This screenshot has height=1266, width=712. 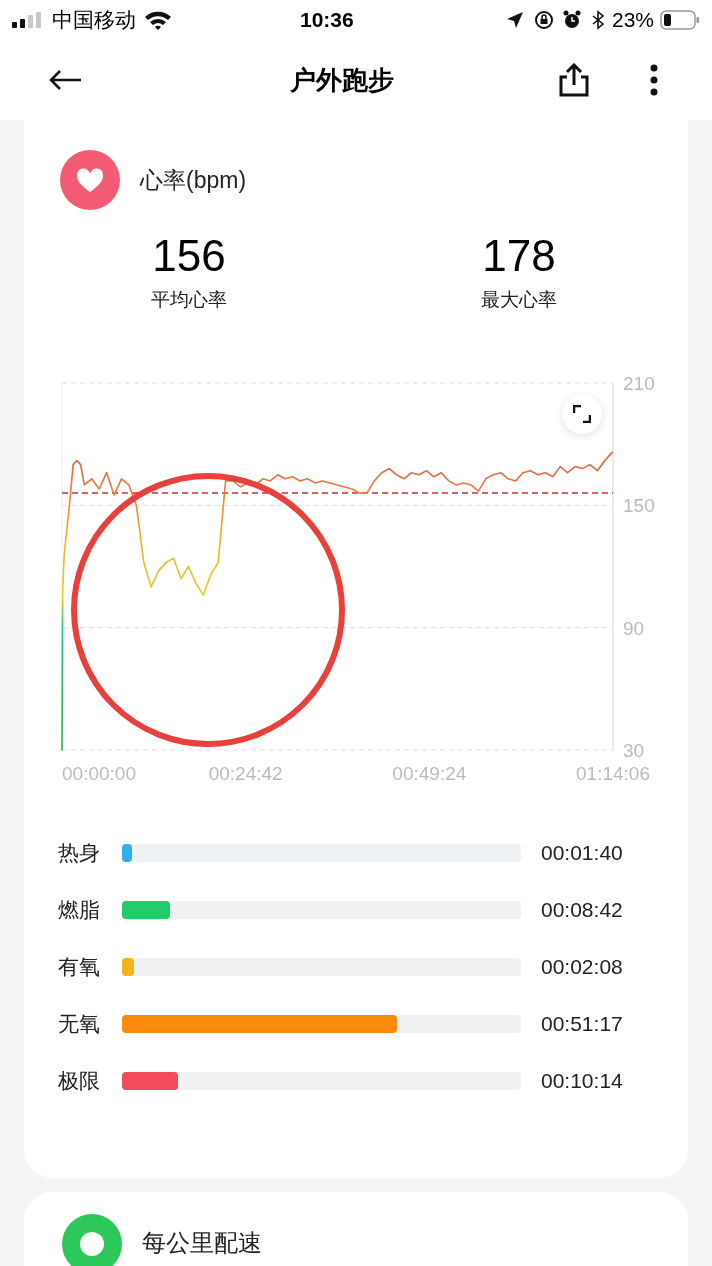 What do you see at coordinates (28, 20) in the screenshot?
I see `signal-icon` at bounding box center [28, 20].